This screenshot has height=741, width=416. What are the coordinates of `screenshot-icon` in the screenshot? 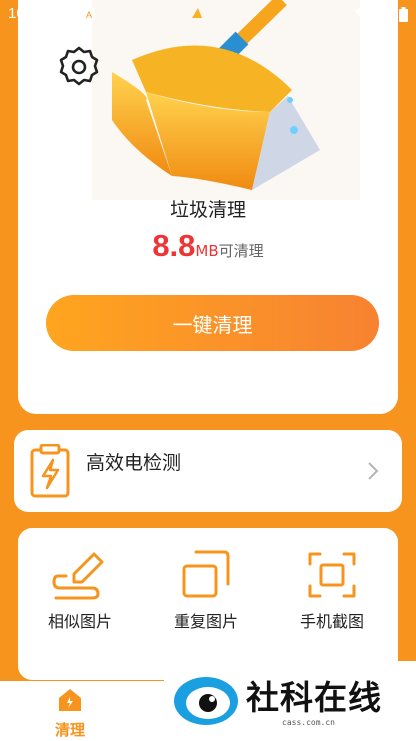 It's located at (332, 575).